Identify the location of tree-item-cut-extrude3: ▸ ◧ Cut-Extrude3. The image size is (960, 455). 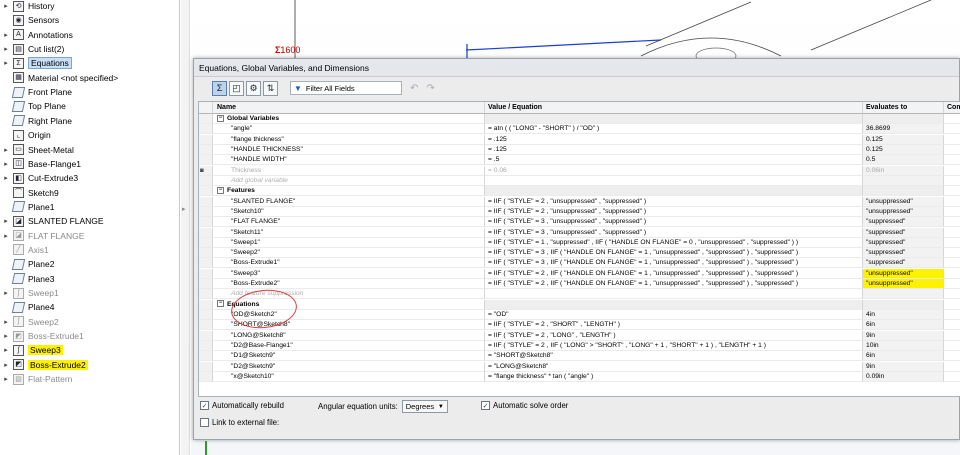
(89, 178).